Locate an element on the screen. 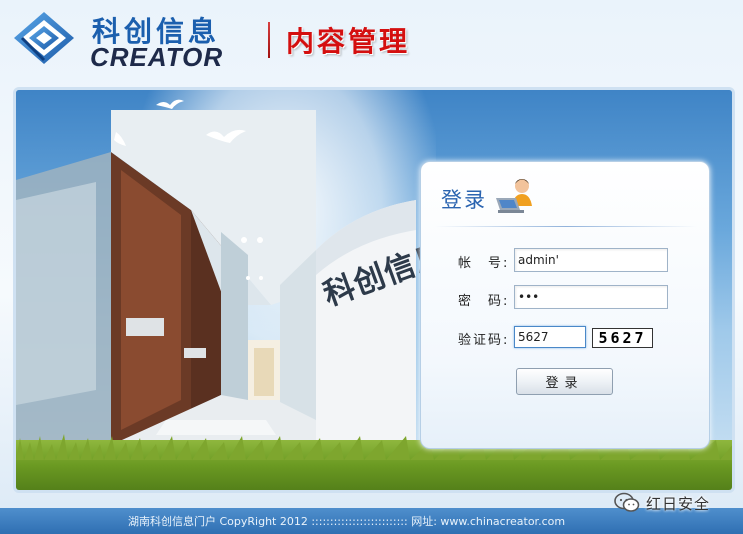 The width and height of the screenshot is (743, 534). header-divider is located at coordinates (269, 40).